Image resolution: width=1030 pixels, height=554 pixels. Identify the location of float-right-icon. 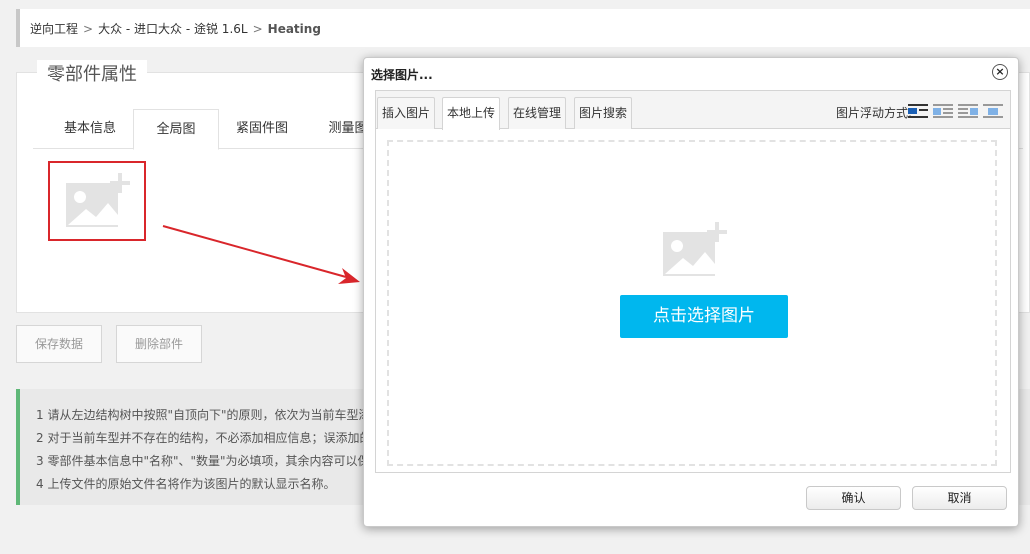
(968, 111).